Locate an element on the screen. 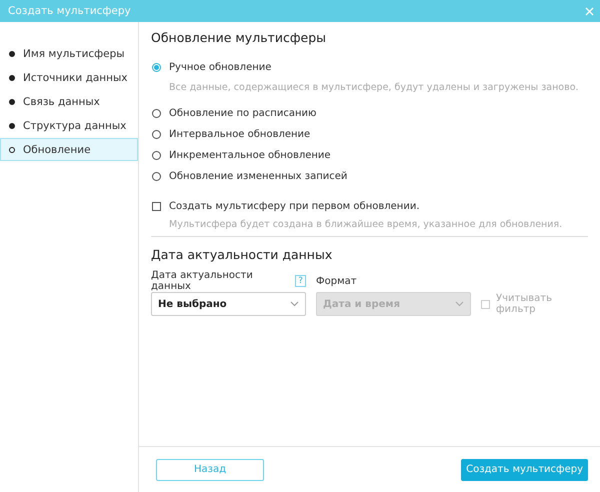 This screenshot has width=600, height=492. radio-label: Ручное обновление is located at coordinates (220, 67).